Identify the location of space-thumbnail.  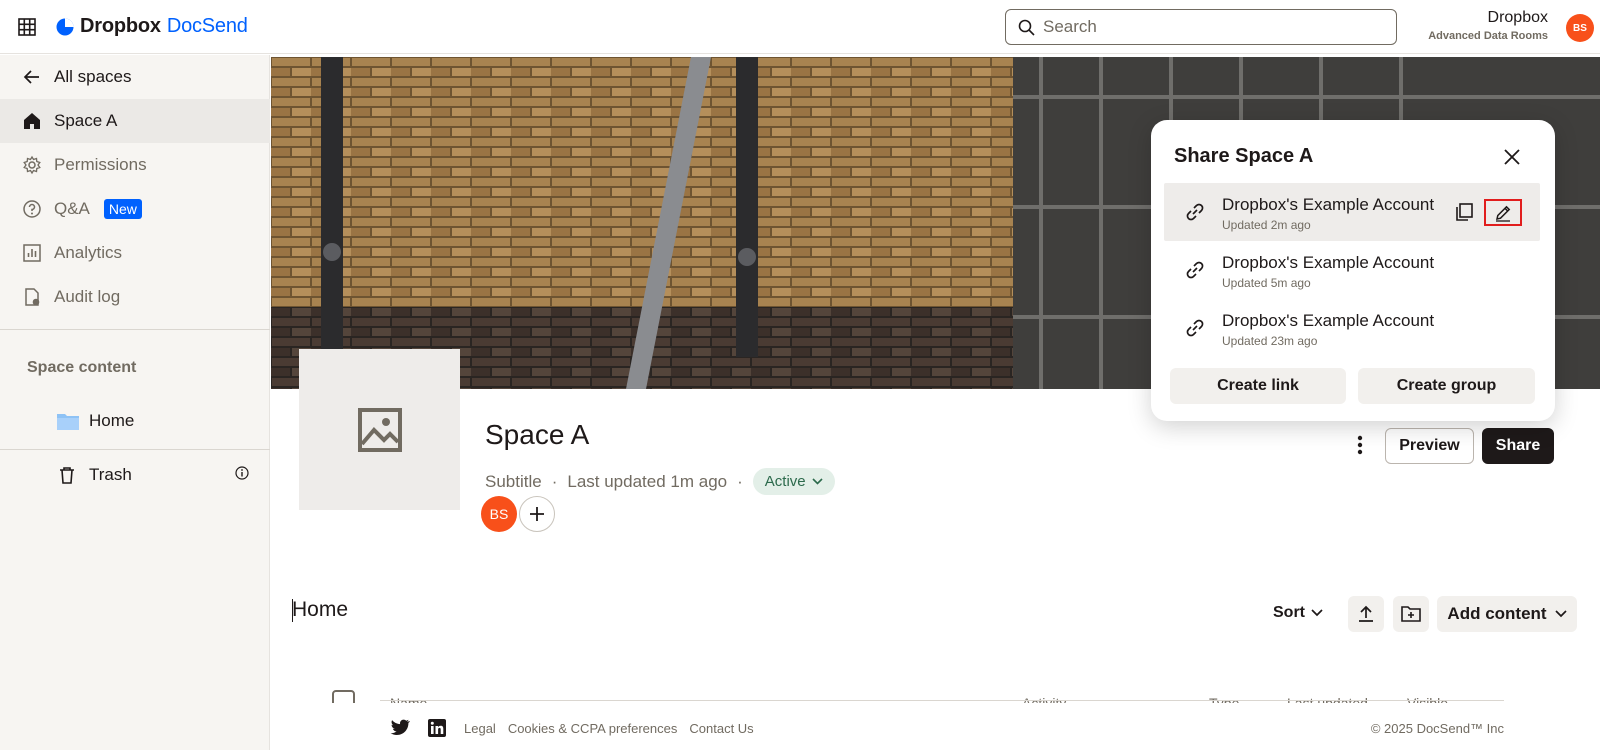
(379, 429).